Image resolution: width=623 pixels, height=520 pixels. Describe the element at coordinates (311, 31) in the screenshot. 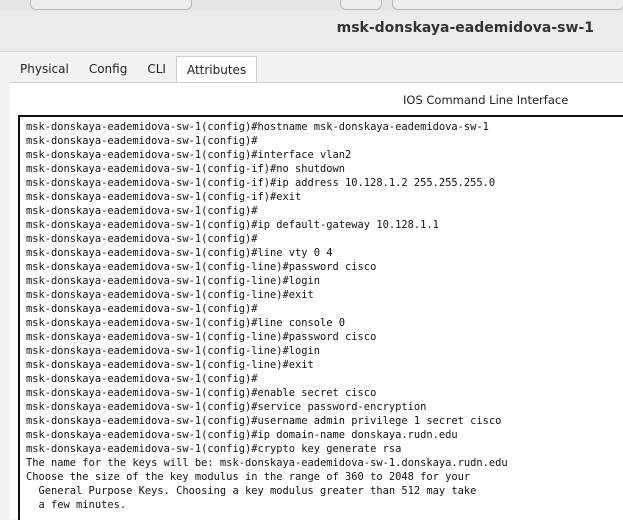

I see `title-bar: msk-donskaya-eademidova-sw-1` at that location.